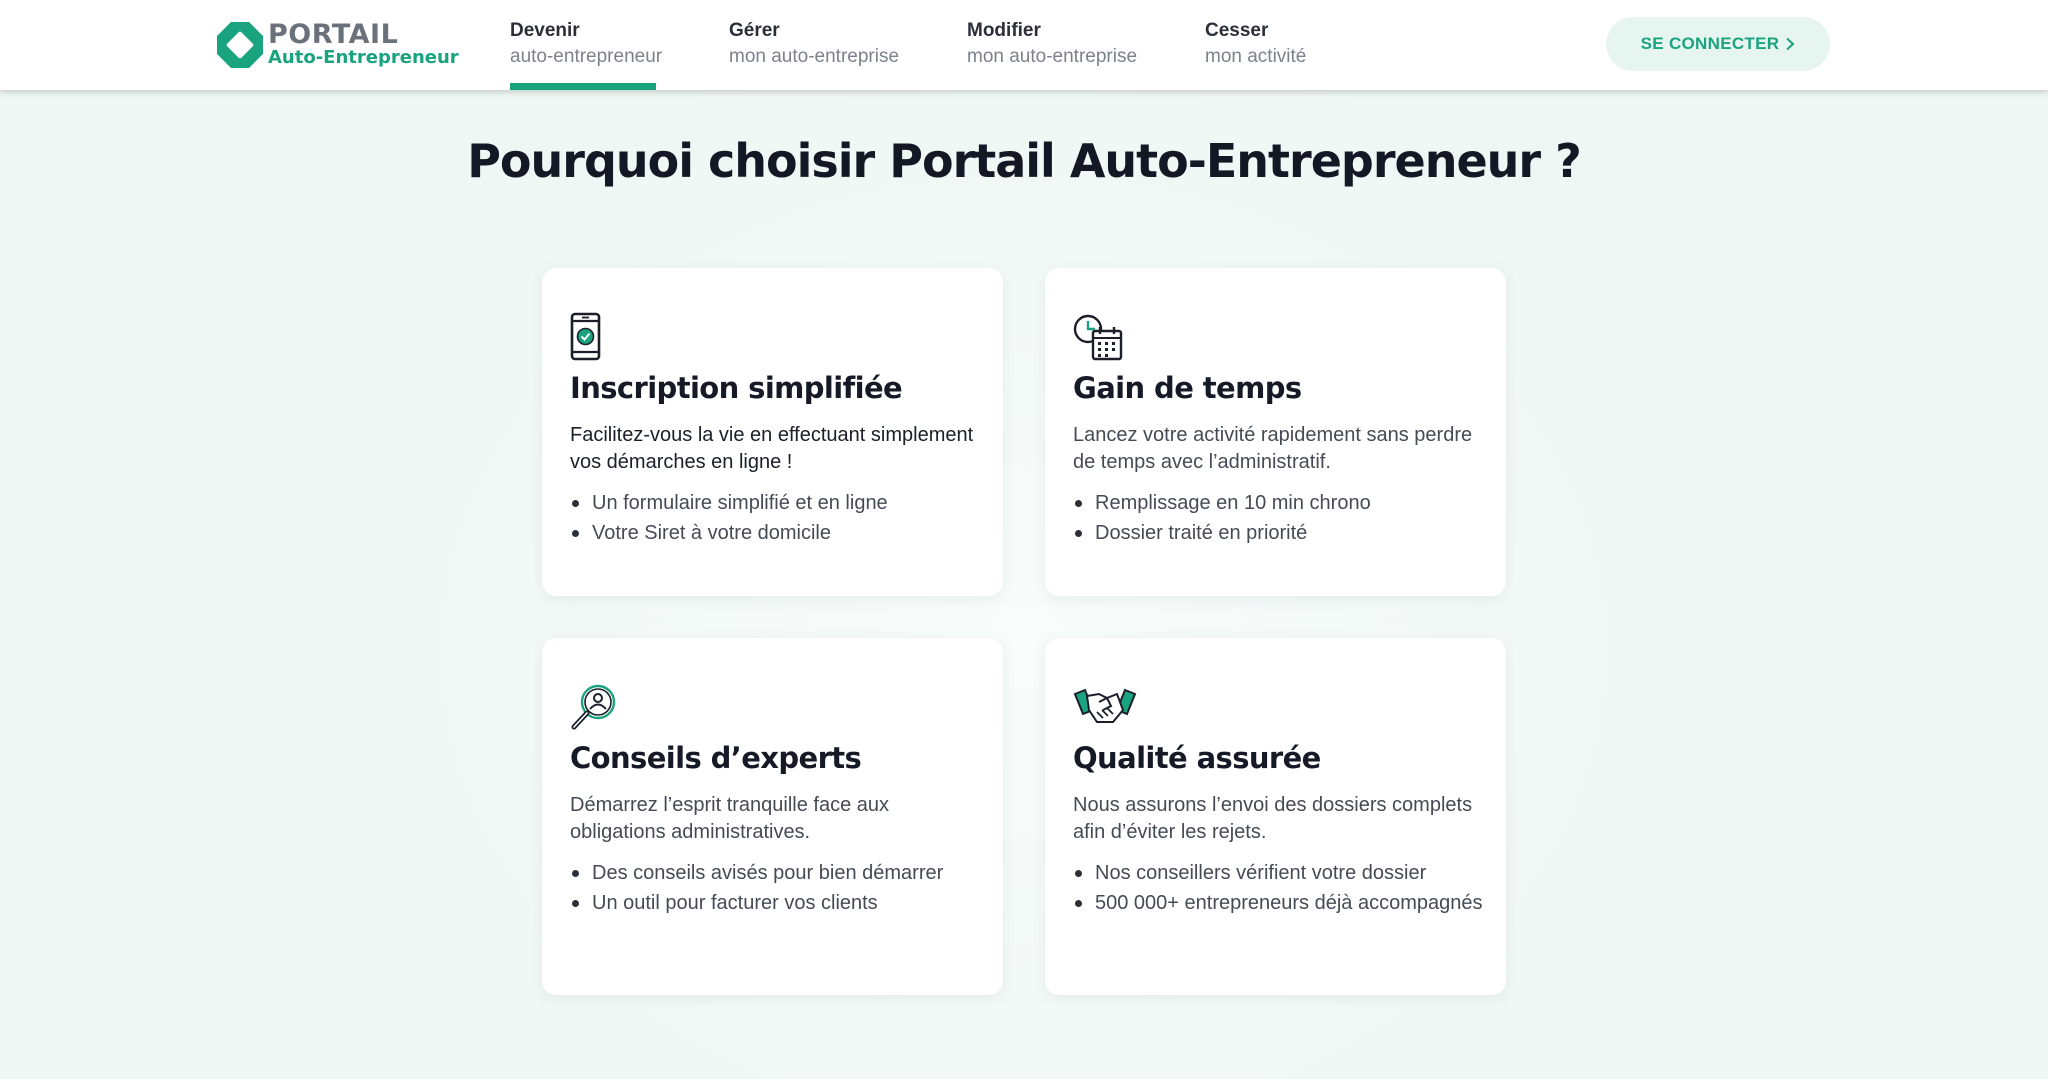 The image size is (2048, 1079). I want to click on list-item: Un outil pour facturer vos clients, so click(776, 903).